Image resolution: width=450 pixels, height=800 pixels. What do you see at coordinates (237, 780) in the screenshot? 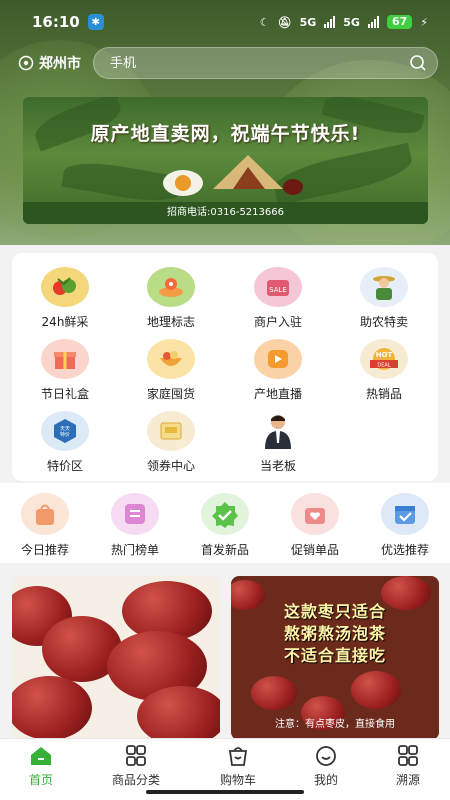
I see `tab-label: 购物车` at bounding box center [237, 780].